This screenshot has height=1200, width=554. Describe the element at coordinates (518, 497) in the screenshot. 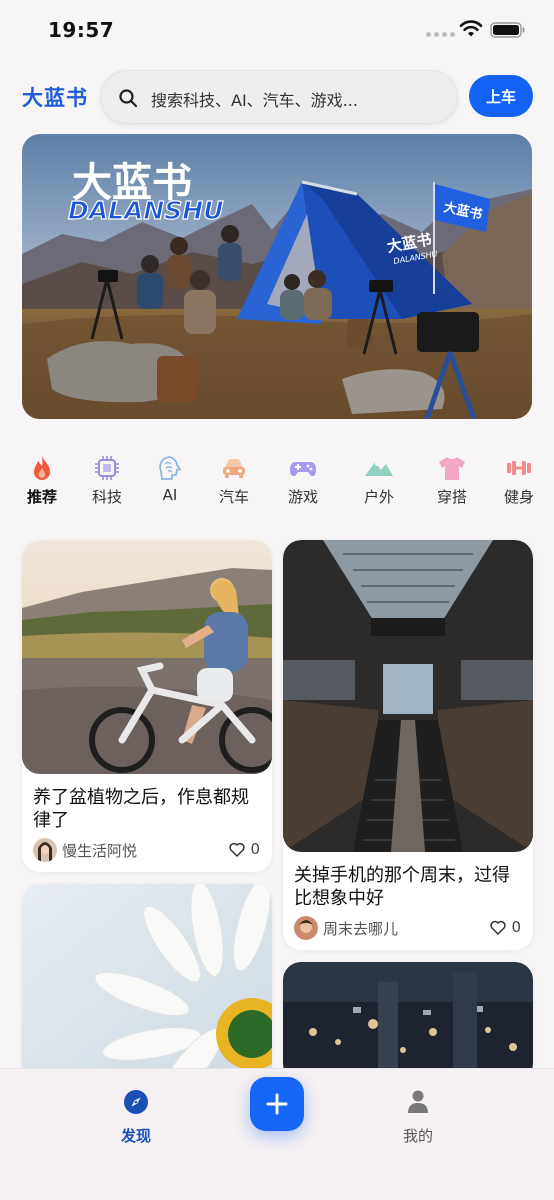

I see `tab-label: 健身` at that location.